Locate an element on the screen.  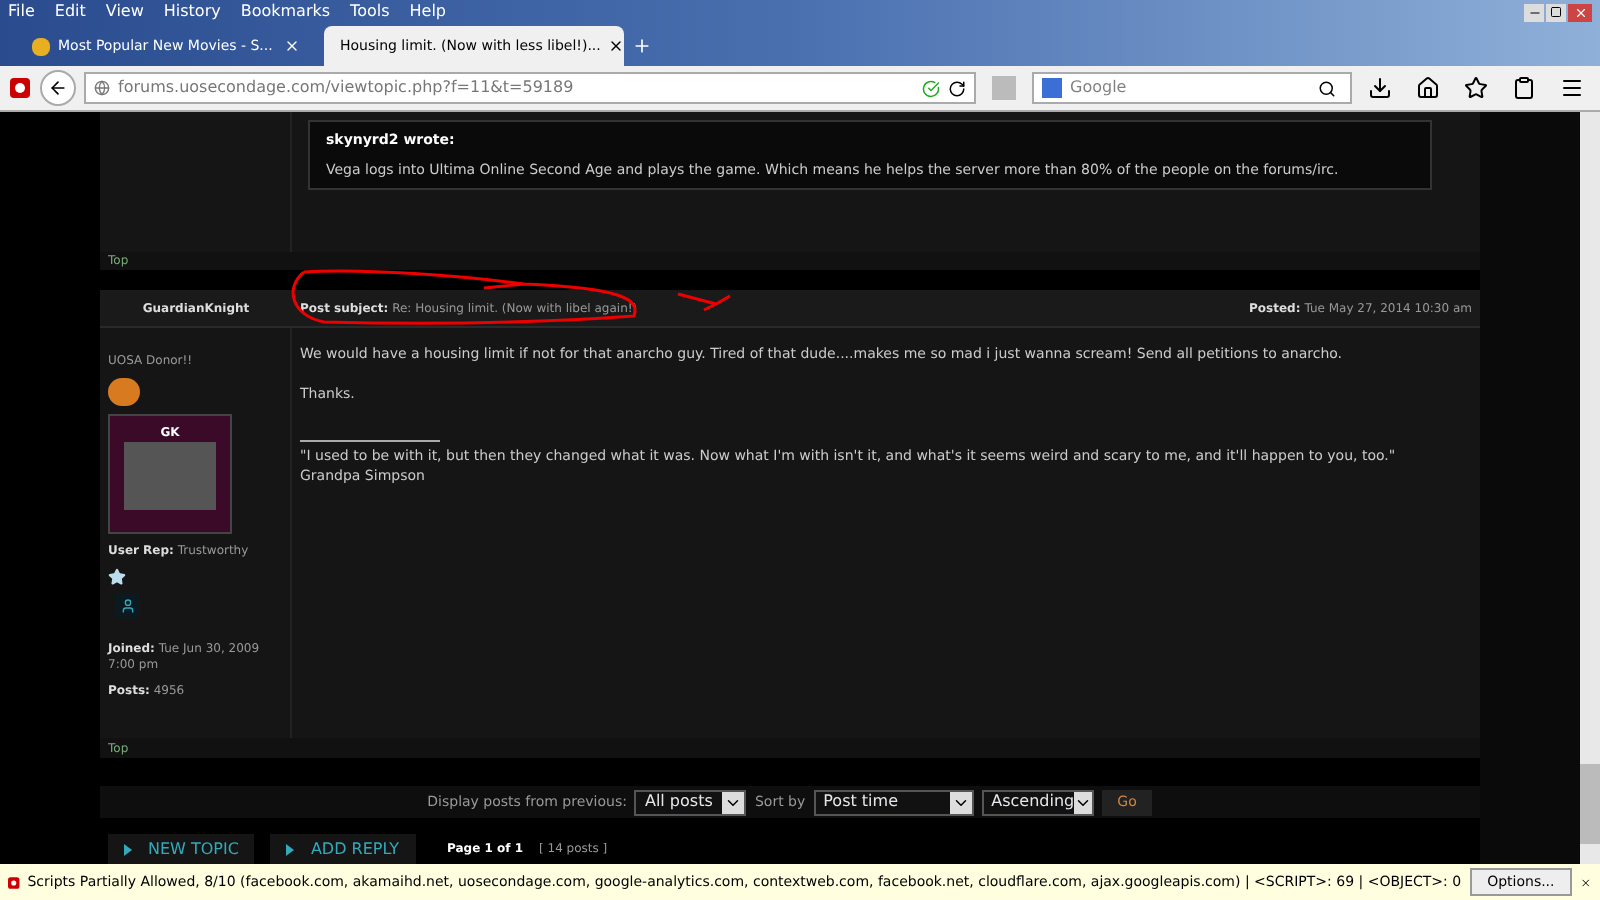
photo-placeholder is located at coordinates (170, 476).